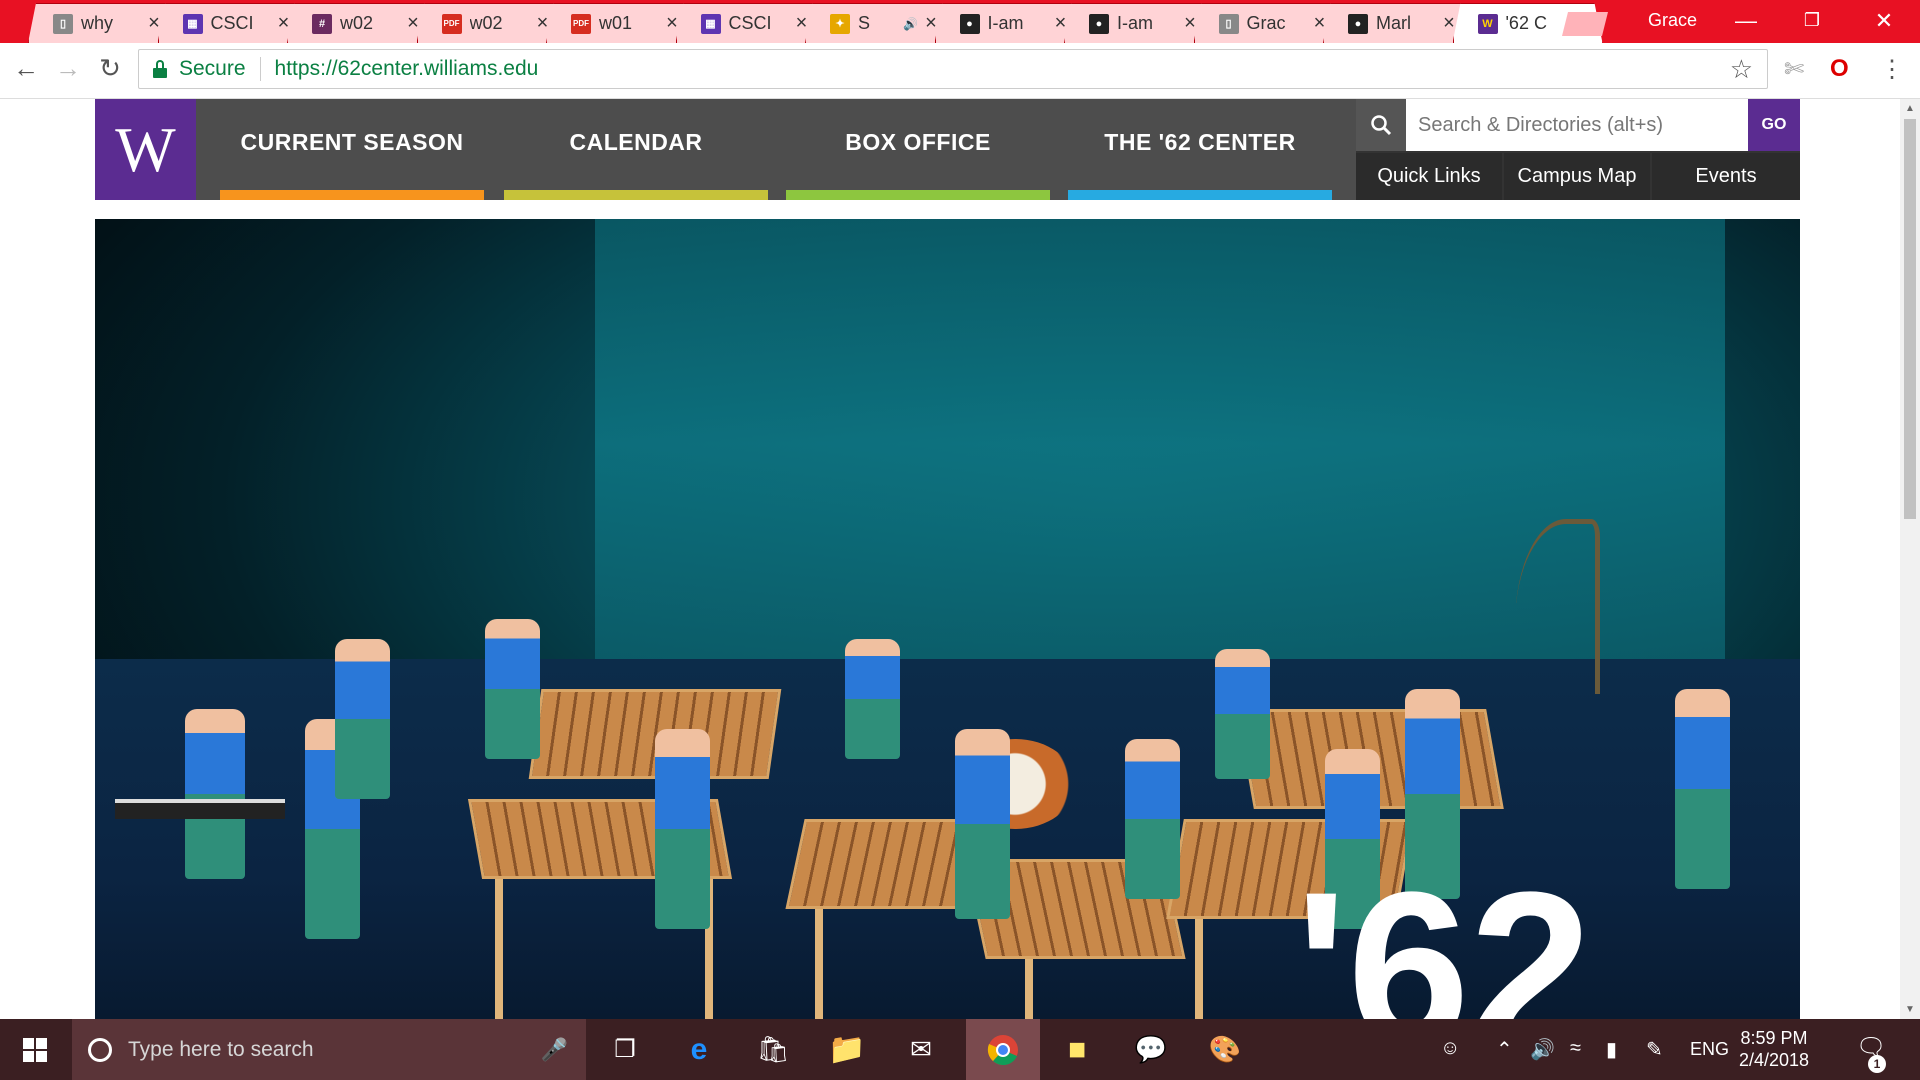  Describe the element at coordinates (1225, 1049) in the screenshot. I see `paint-icon: 🎨` at that location.